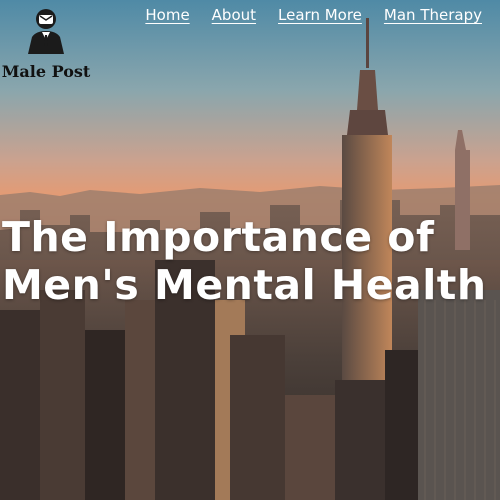 This screenshot has width=500, height=500. I want to click on headline-line-1: The Importance of, so click(218, 237).